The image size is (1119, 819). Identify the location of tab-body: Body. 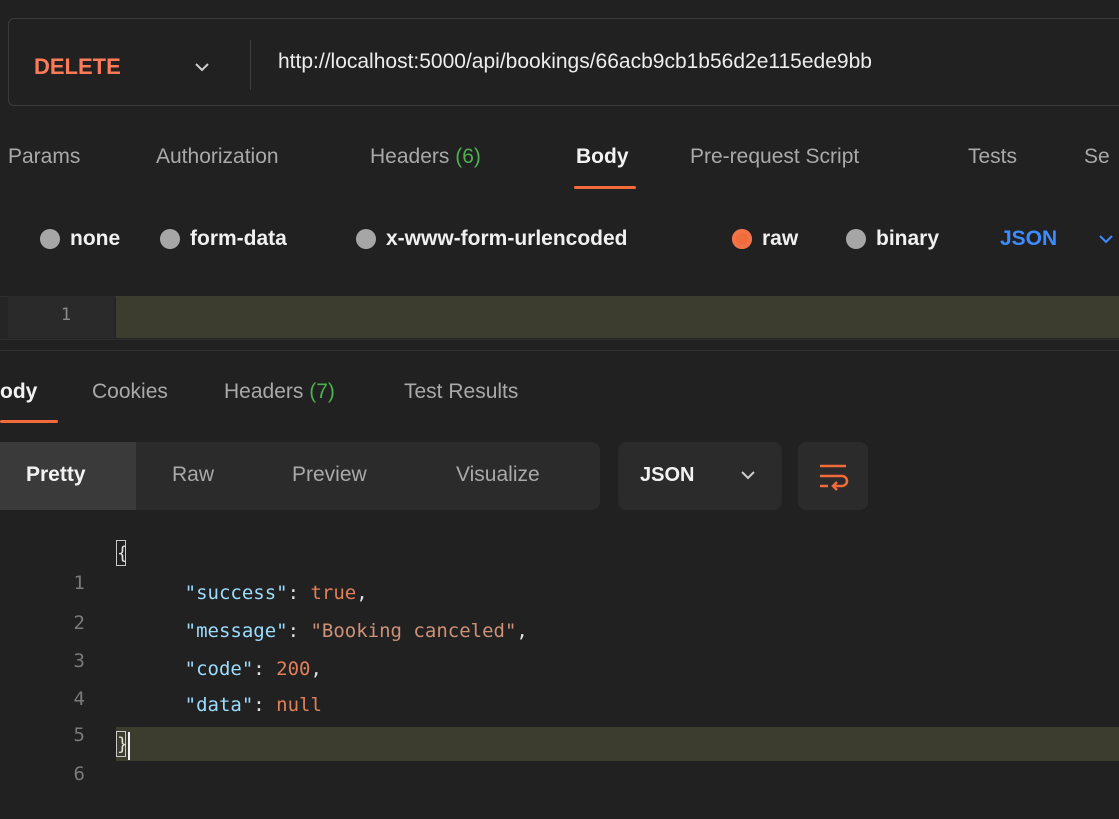
(602, 157).